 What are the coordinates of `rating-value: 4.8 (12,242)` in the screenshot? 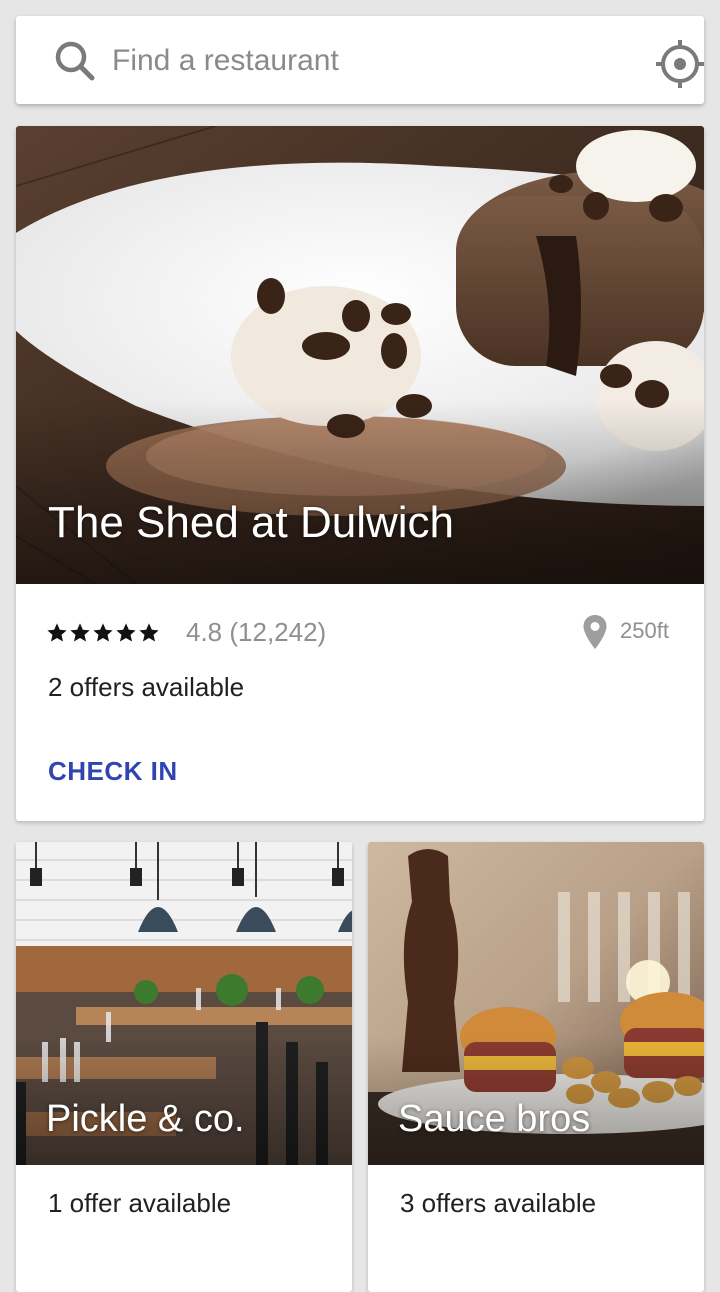 It's located at (256, 632).